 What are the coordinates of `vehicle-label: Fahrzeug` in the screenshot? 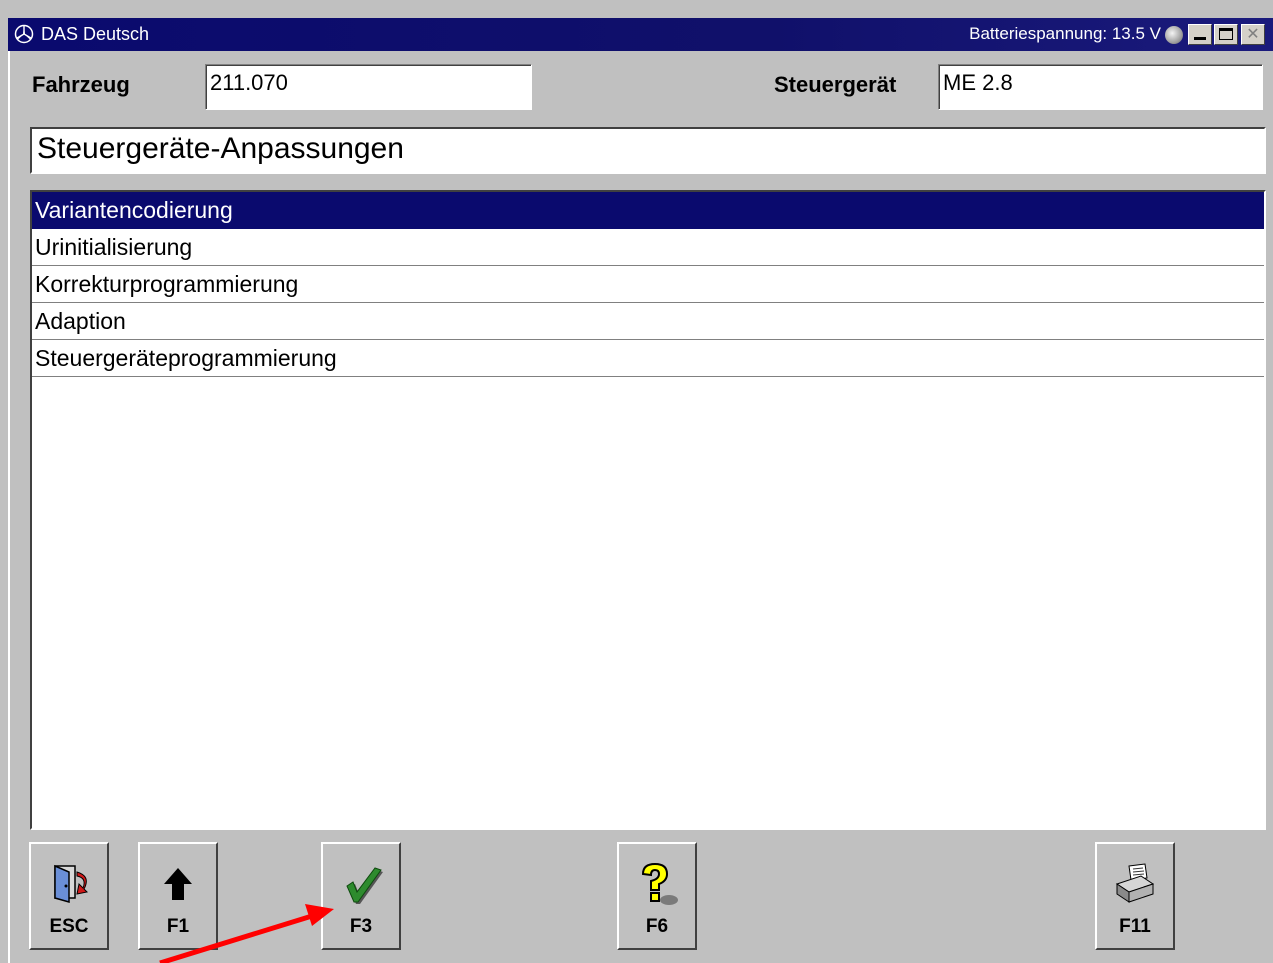 It's located at (81, 84).